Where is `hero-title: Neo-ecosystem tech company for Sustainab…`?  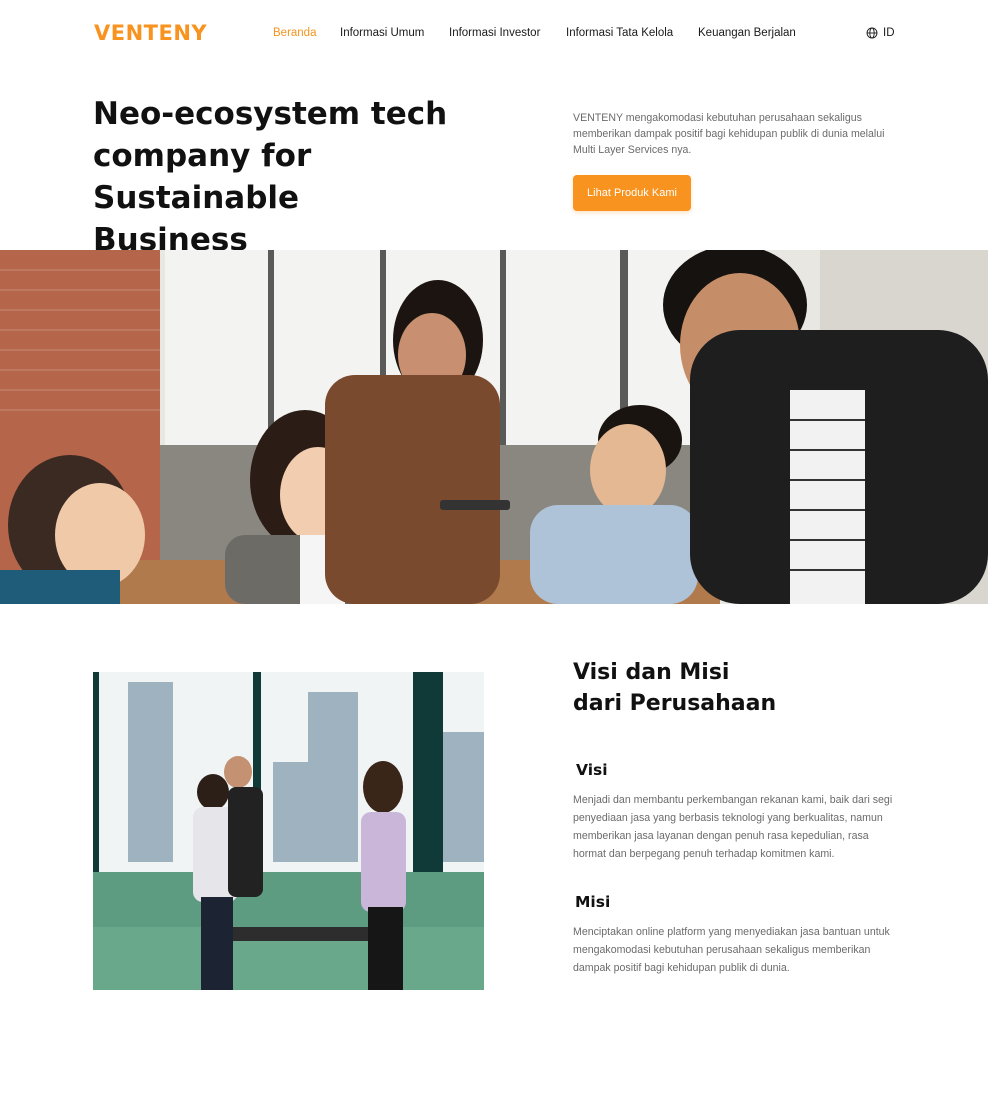
hero-title: Neo-ecosystem tech company for Sustainab… is located at coordinates (303, 177).